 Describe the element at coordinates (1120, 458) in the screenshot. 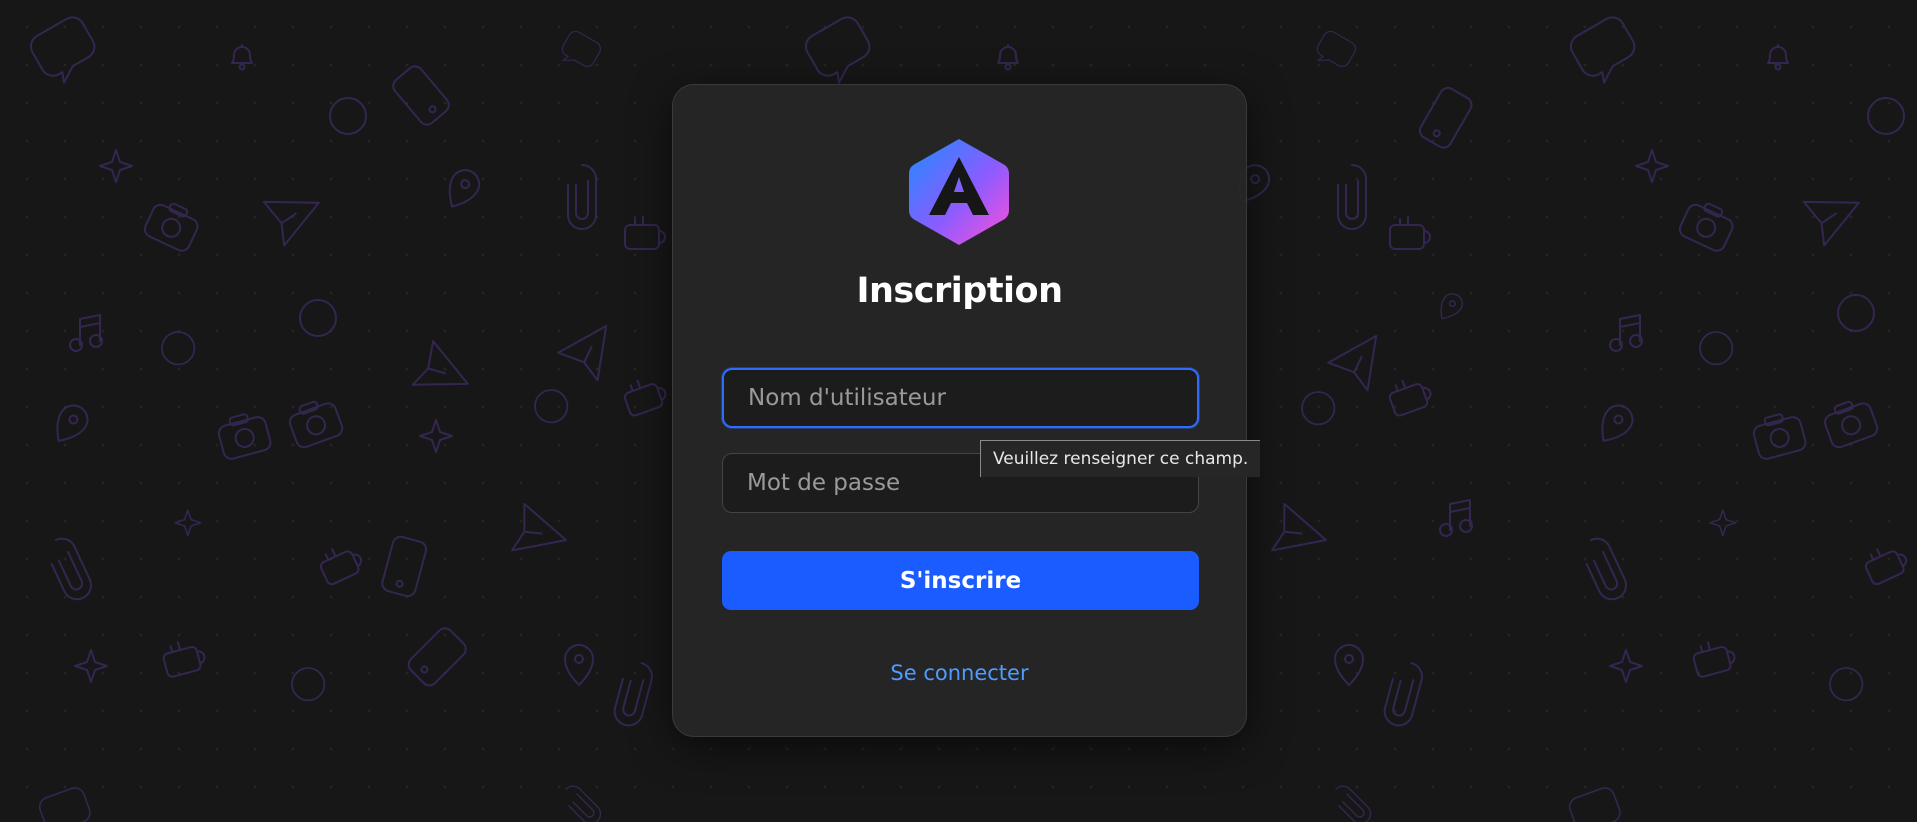

I see `validation-tooltip: Veuillez renseigner ce champ.` at that location.